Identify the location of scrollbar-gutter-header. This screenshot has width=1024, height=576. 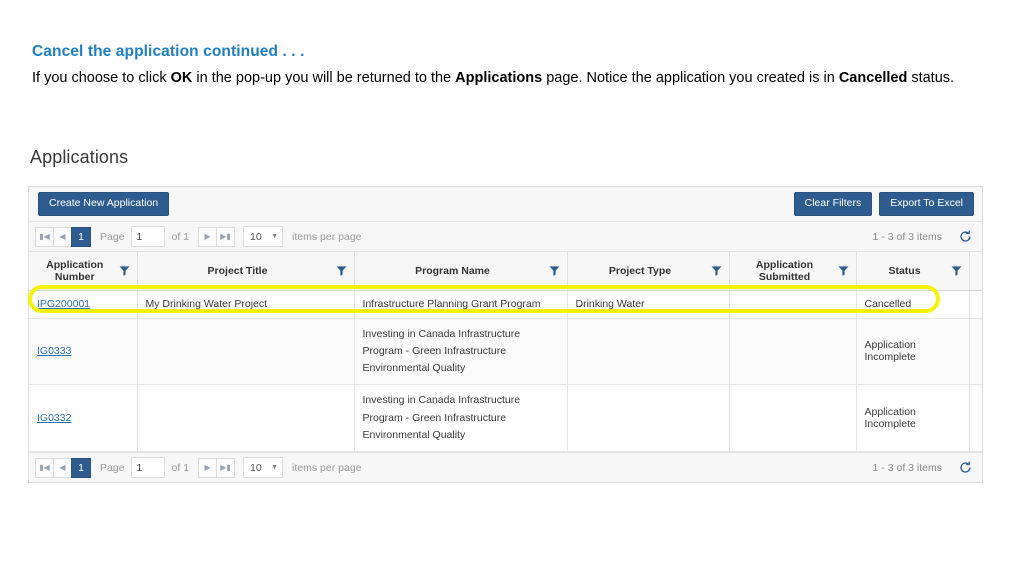
(975, 271).